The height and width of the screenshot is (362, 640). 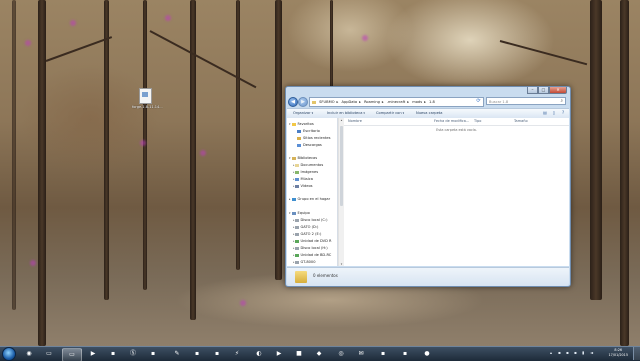 What do you see at coordinates (9, 354) in the screenshot?
I see `start-button` at bounding box center [9, 354].